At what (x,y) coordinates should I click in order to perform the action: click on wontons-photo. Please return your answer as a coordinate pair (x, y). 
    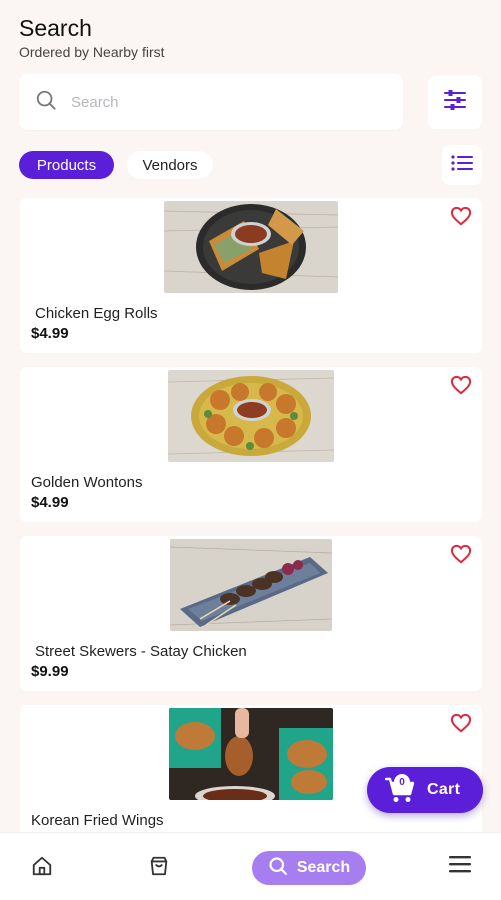
    Looking at the image, I should click on (251, 416).